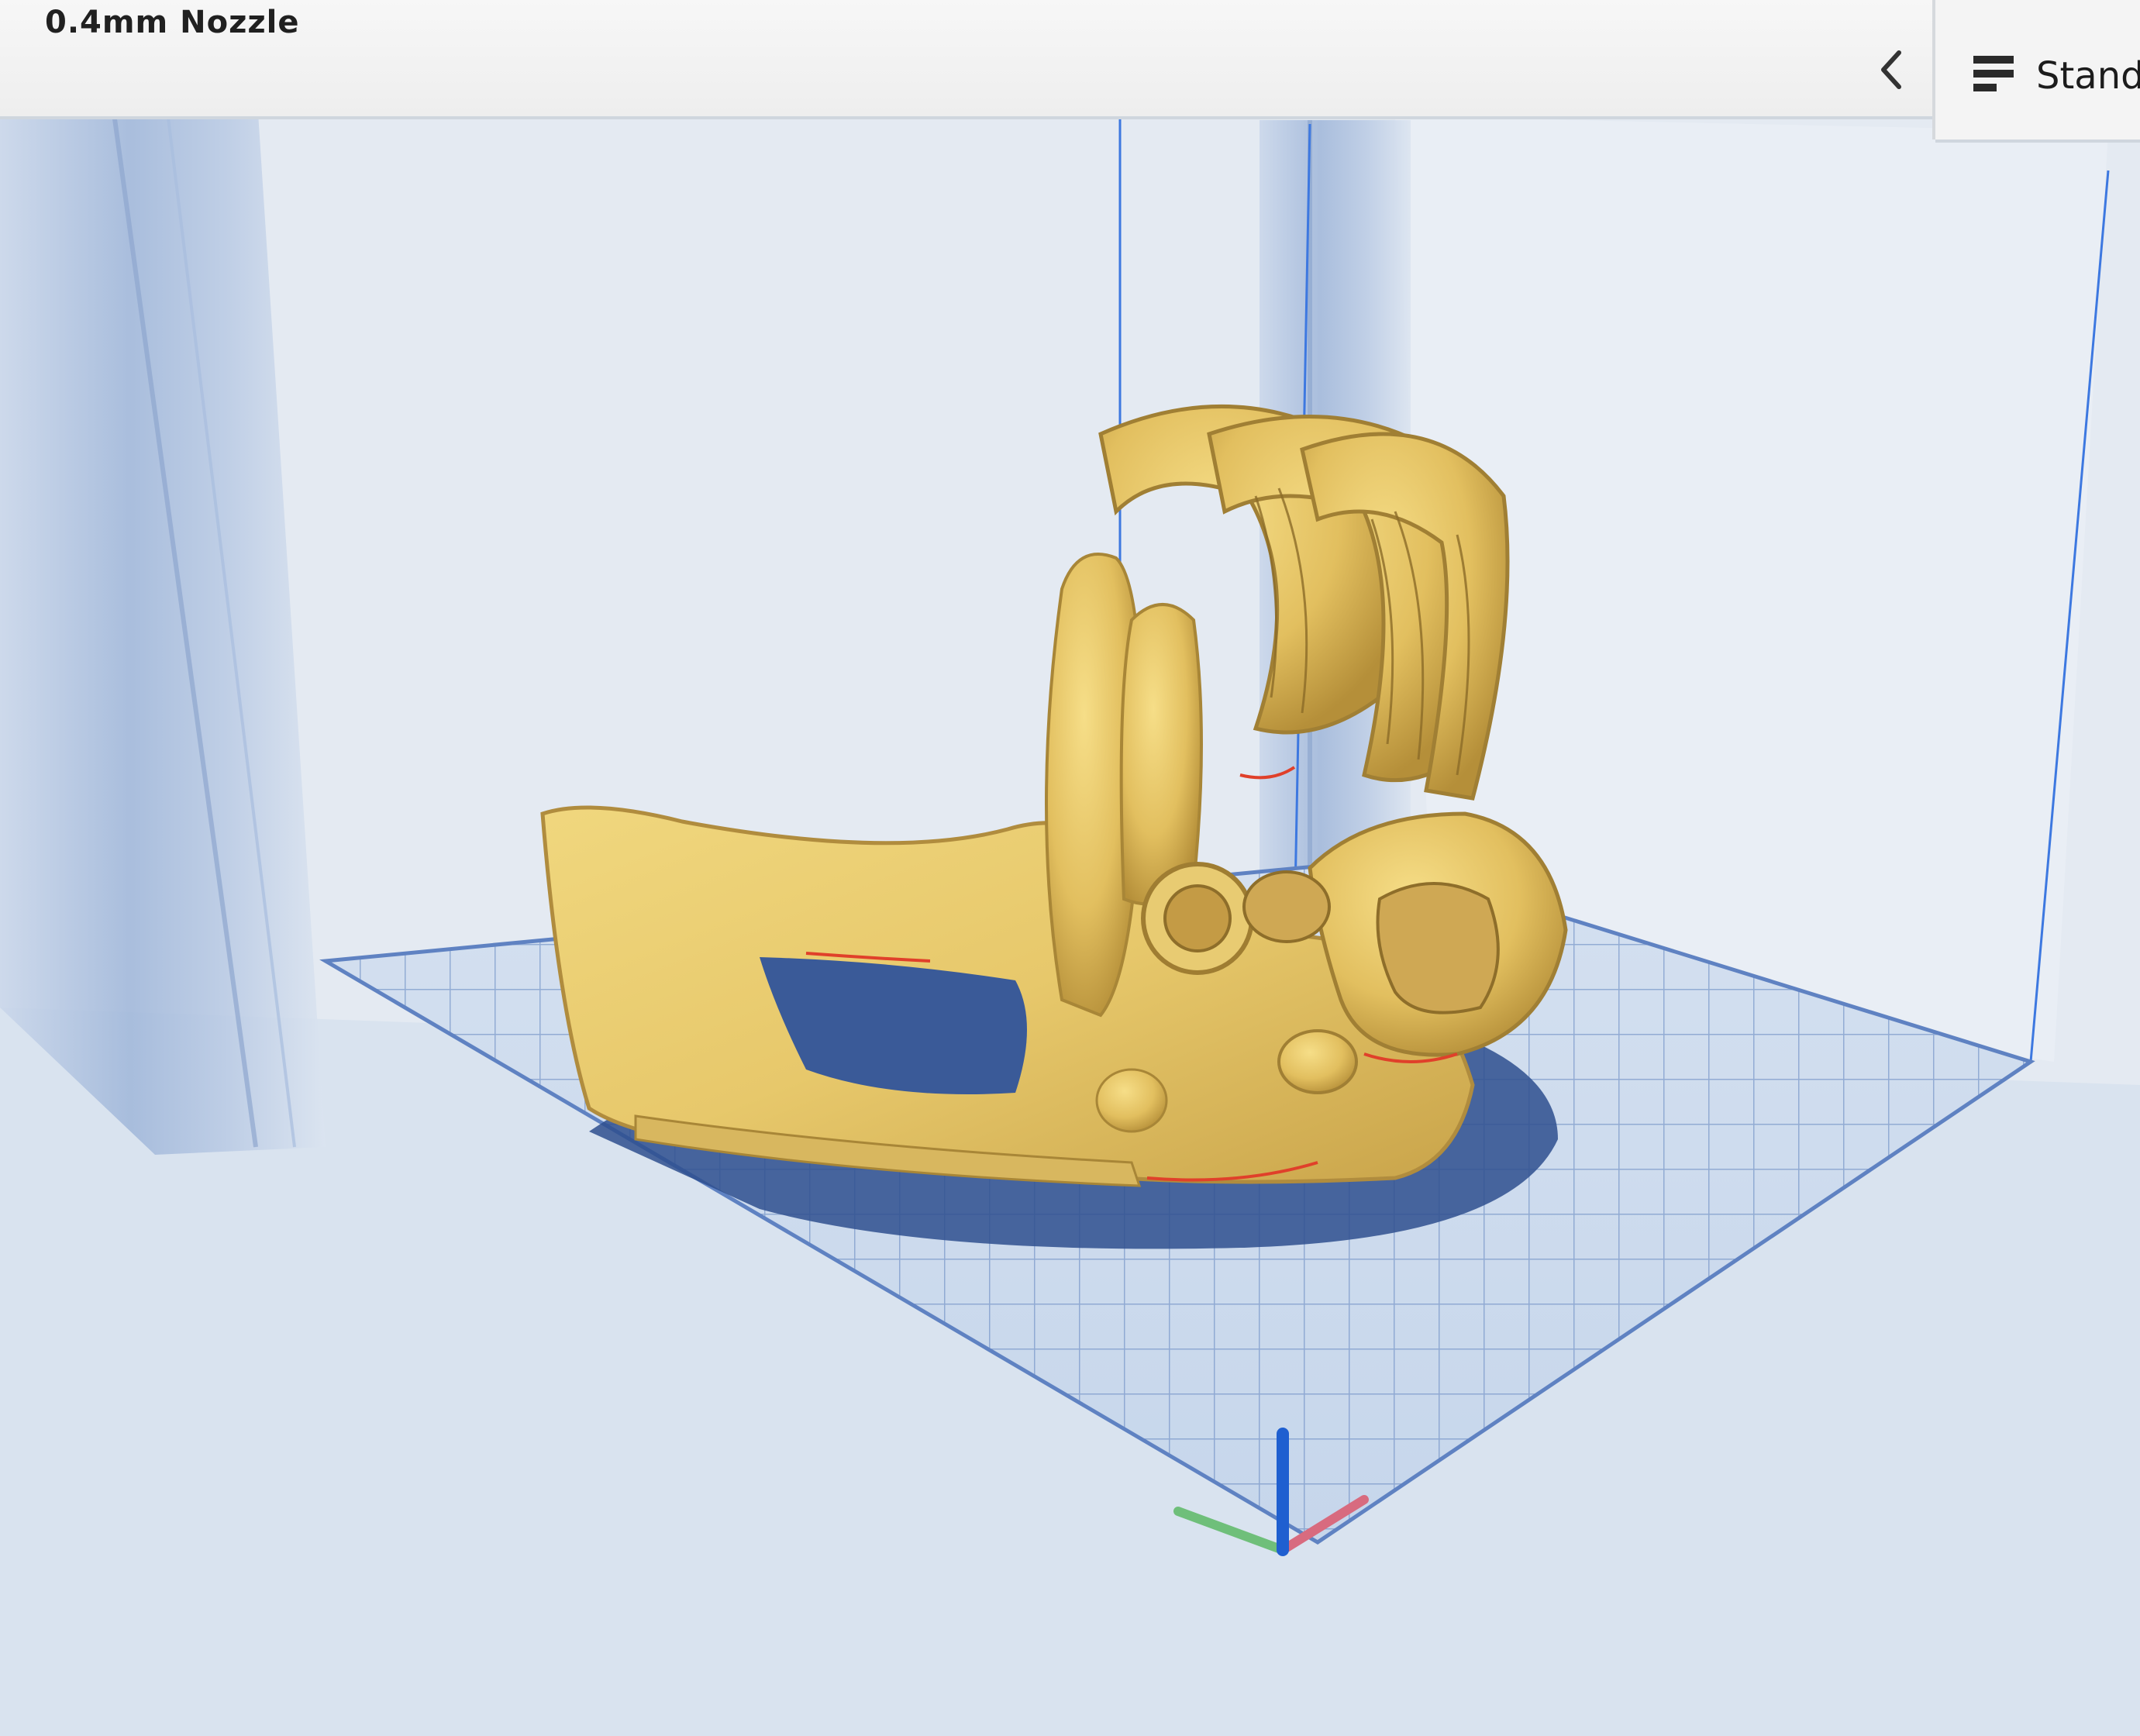  Describe the element at coordinates (1993, 73) in the screenshot. I see `print-settings-icon` at that location.